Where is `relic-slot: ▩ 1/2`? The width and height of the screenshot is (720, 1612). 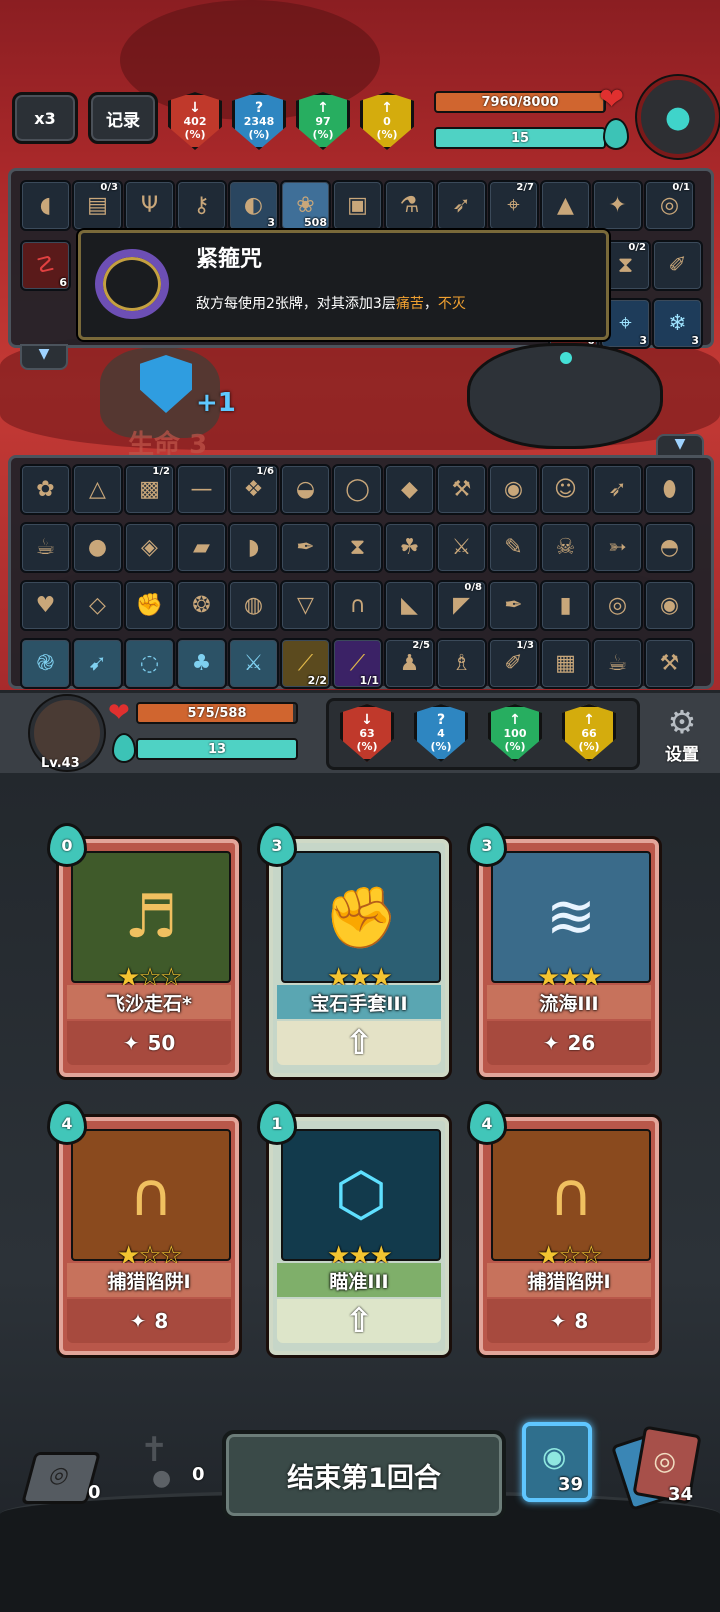 relic-slot: ▩ 1/2 is located at coordinates (149, 489).